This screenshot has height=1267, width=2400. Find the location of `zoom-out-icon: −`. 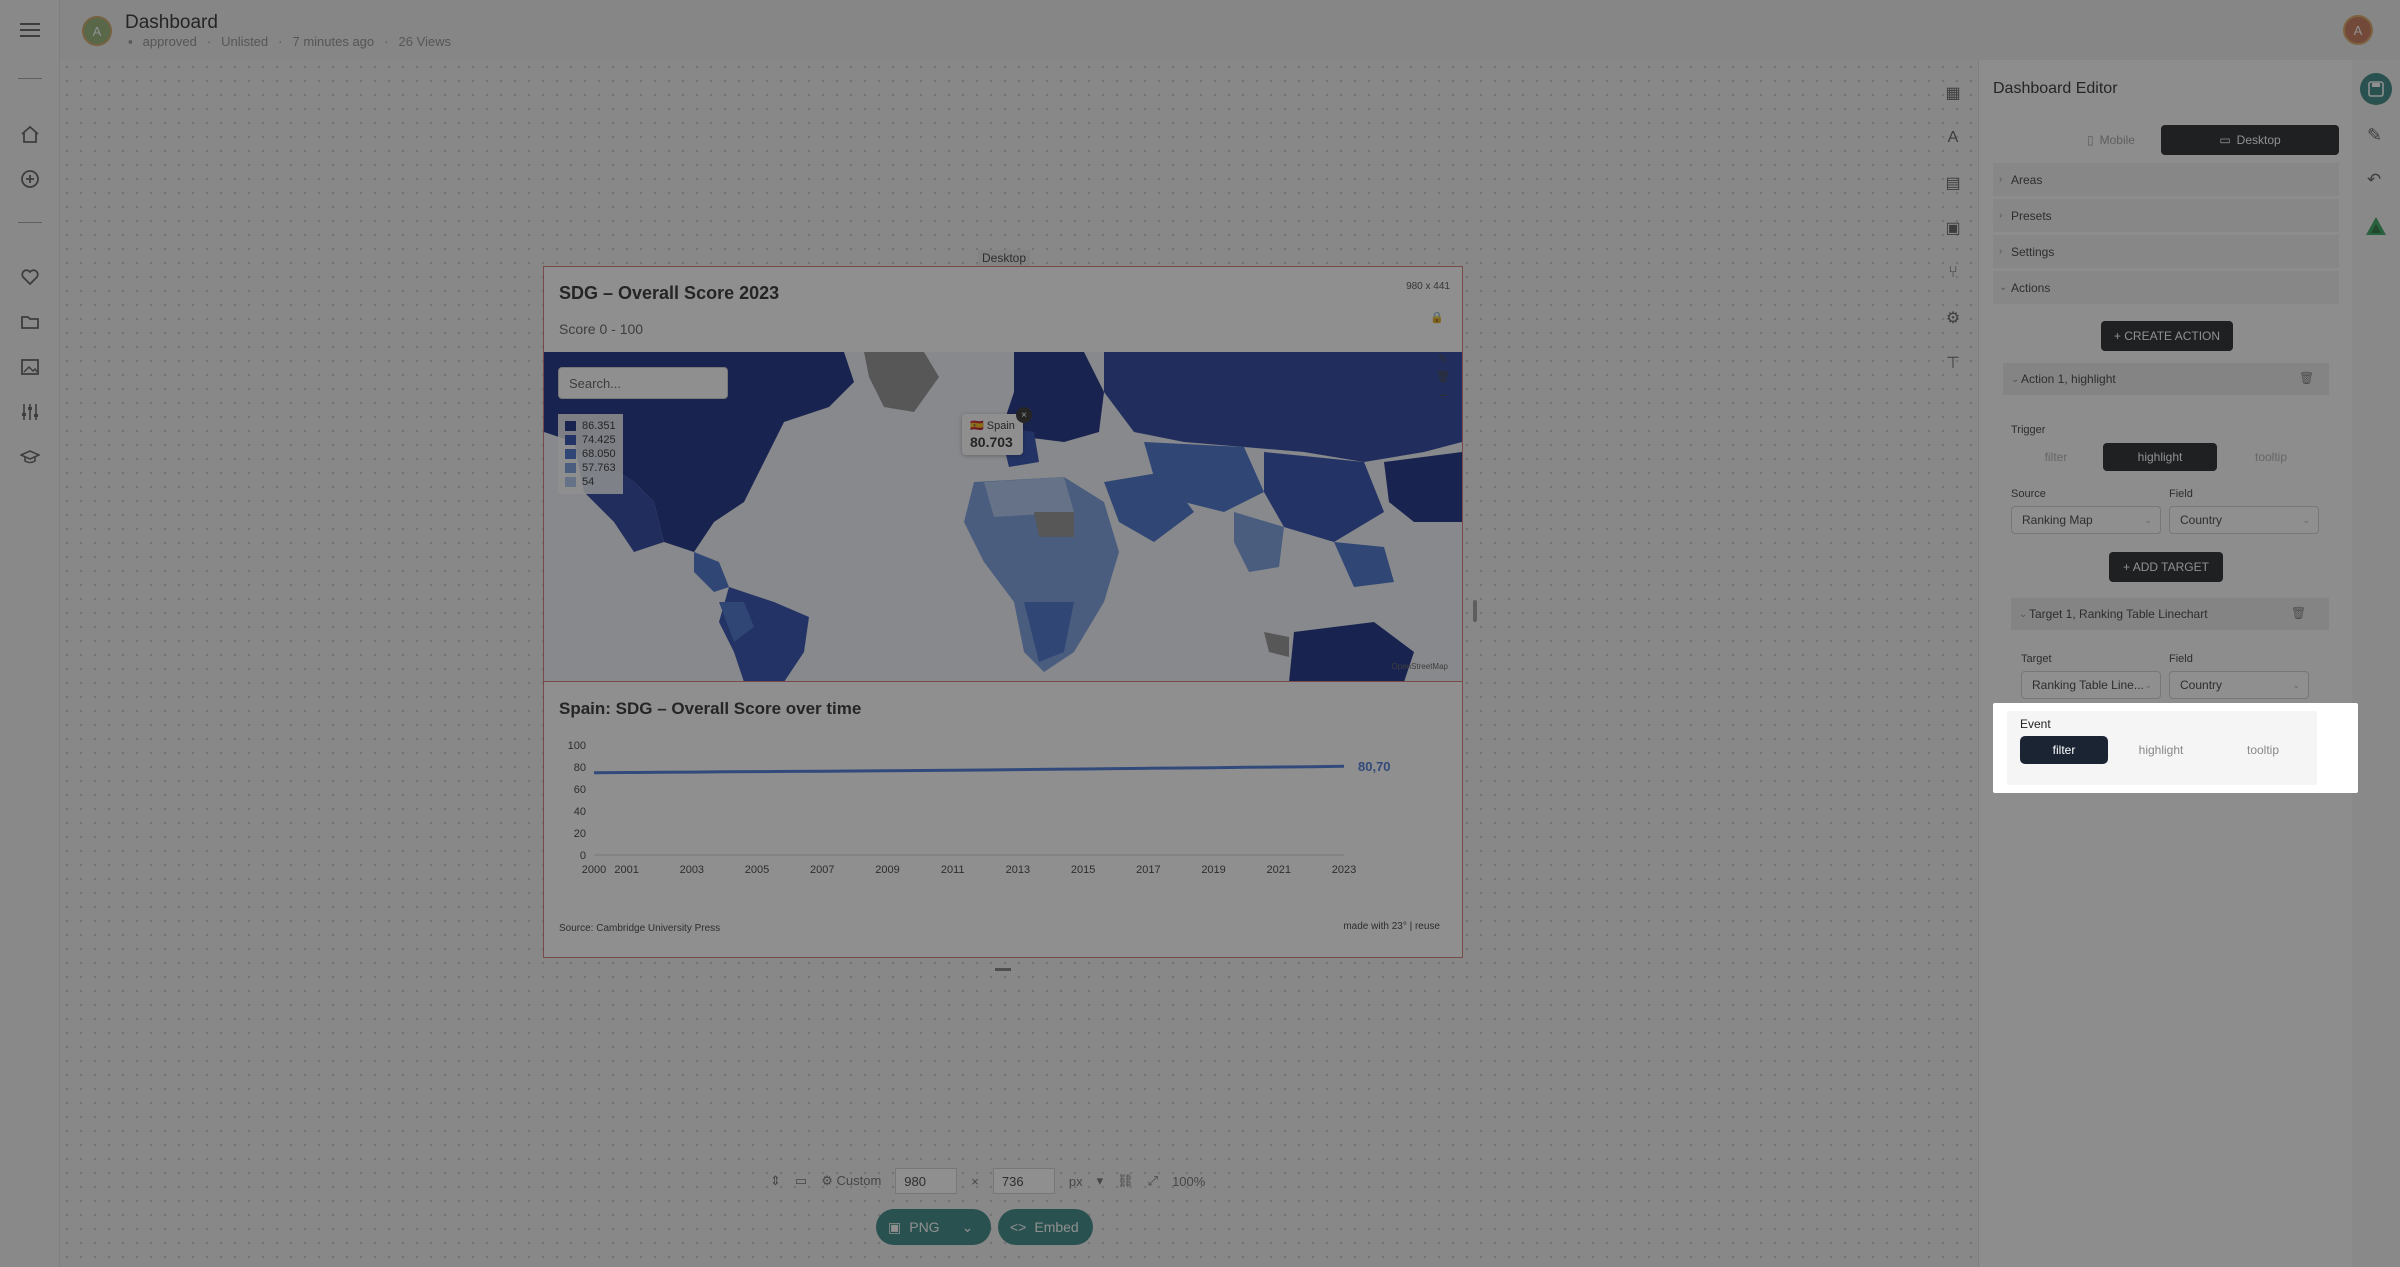

zoom-out-icon: − is located at coordinates (1443, 395).